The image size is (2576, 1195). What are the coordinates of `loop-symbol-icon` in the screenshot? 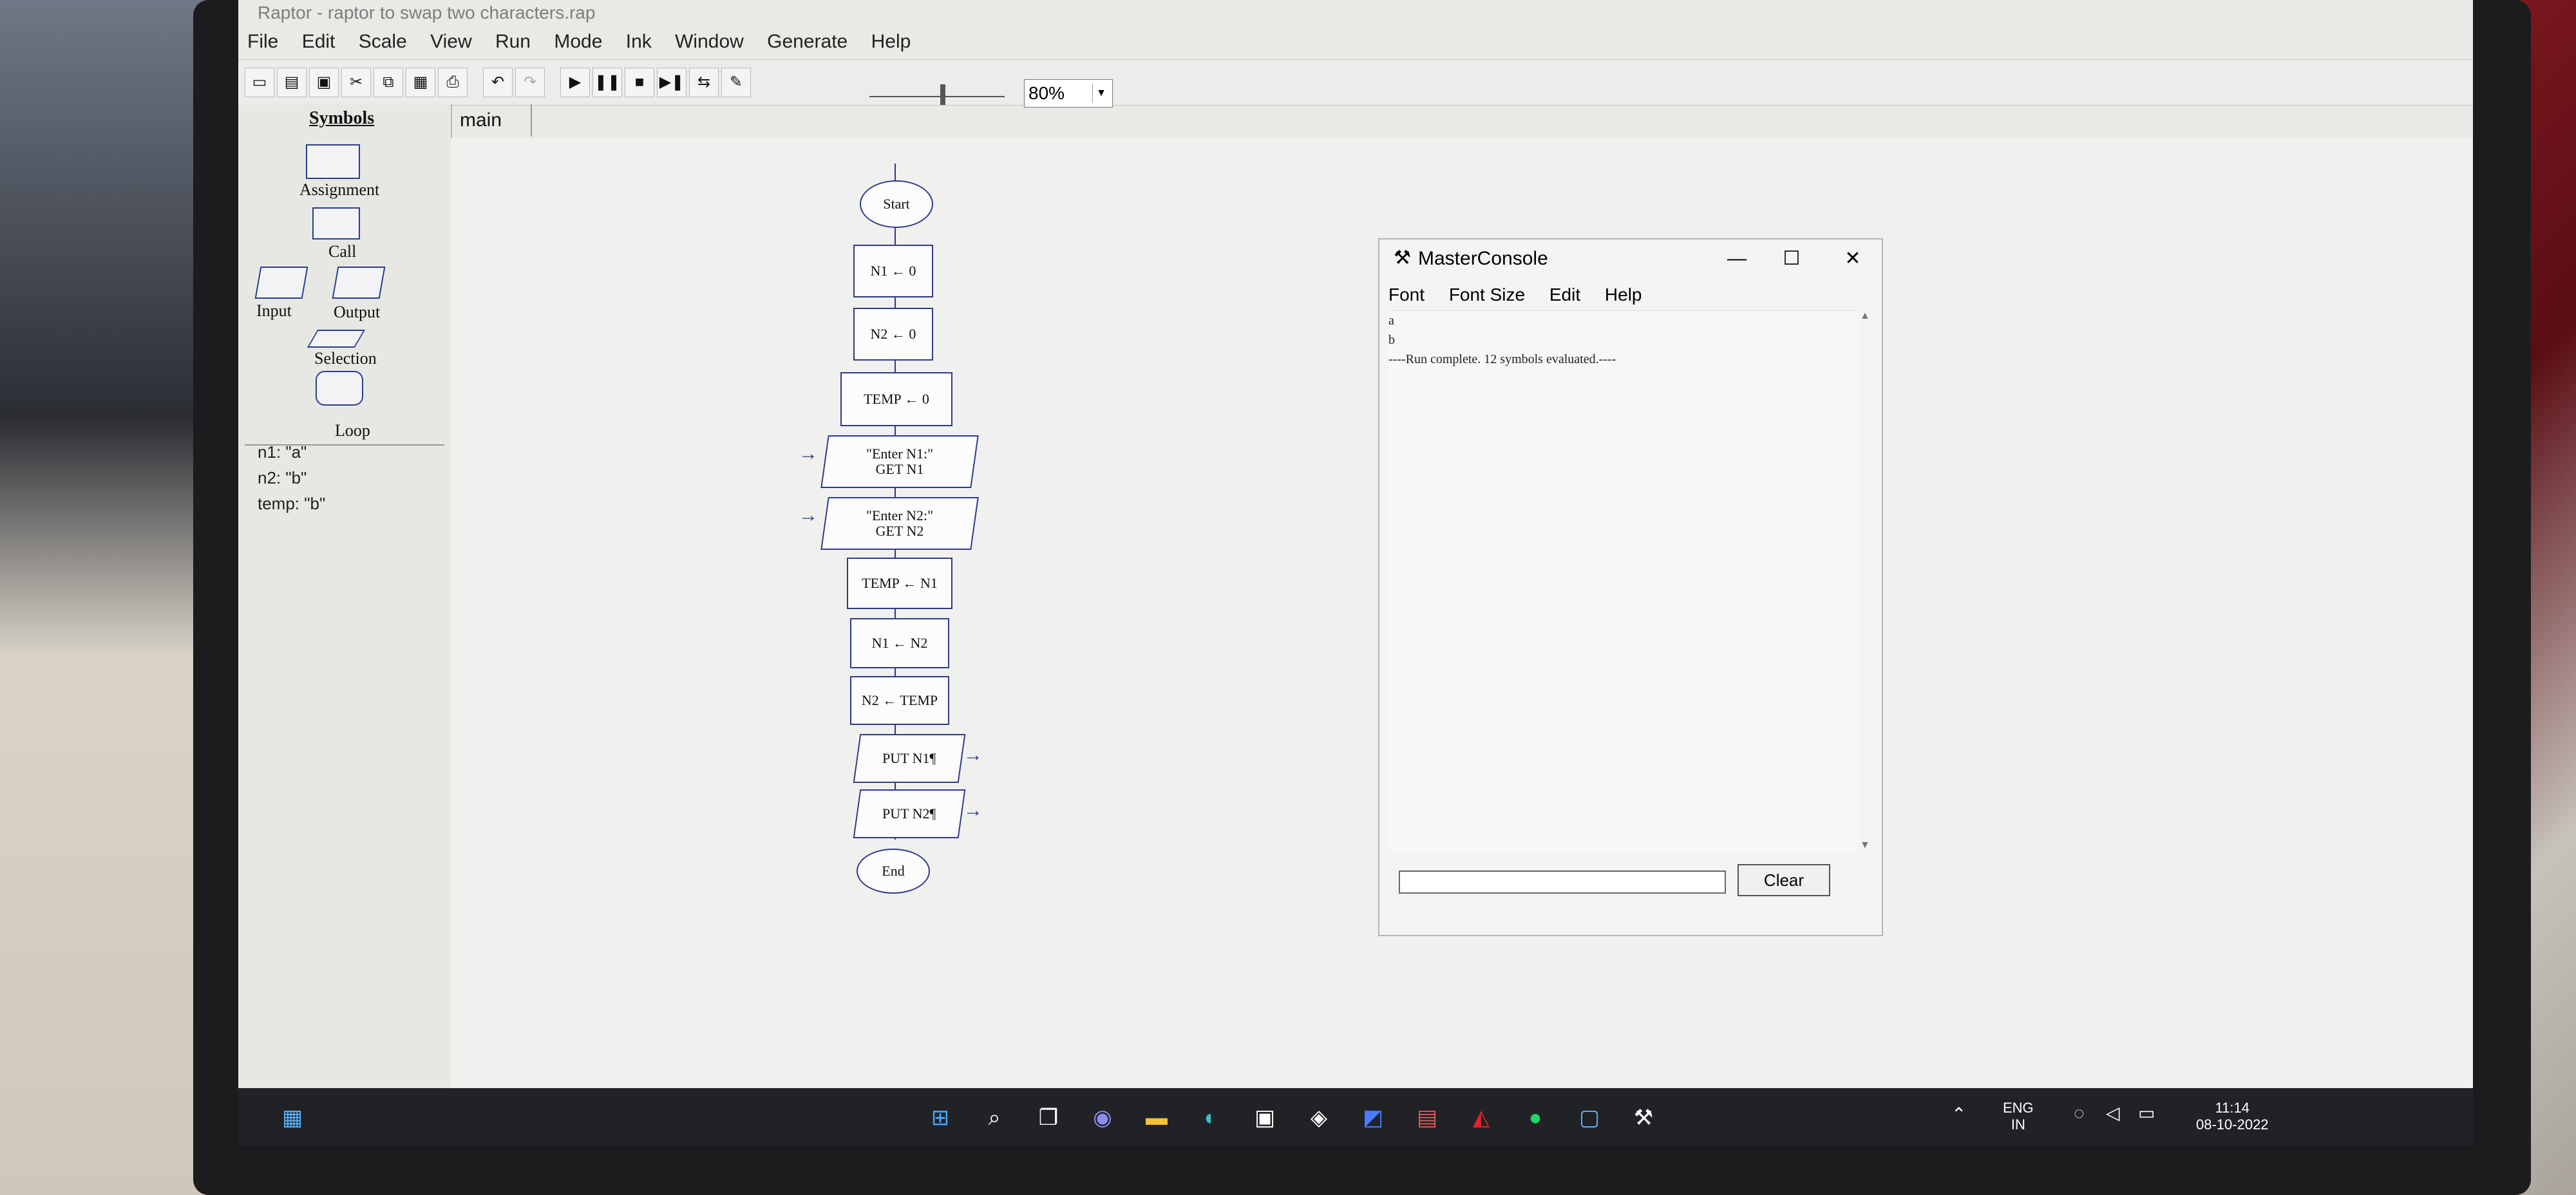 It's located at (339, 388).